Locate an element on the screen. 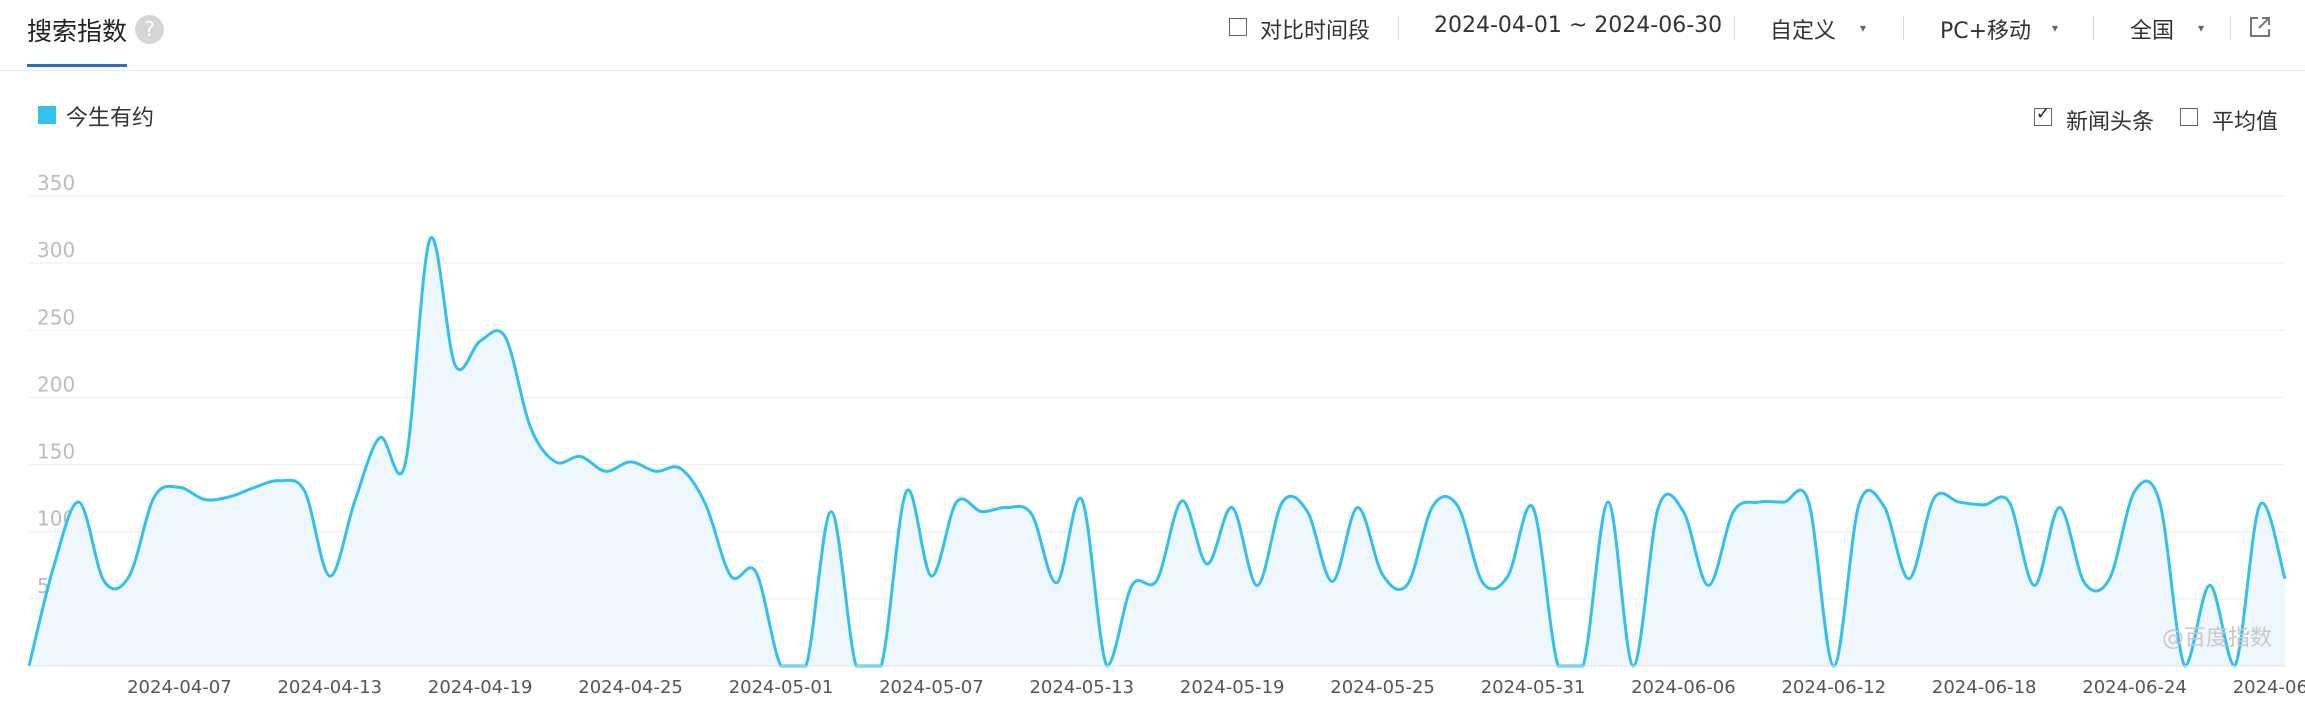 The height and width of the screenshot is (709, 2305). x-tick-label: 2024-04-25 is located at coordinates (630, 687).